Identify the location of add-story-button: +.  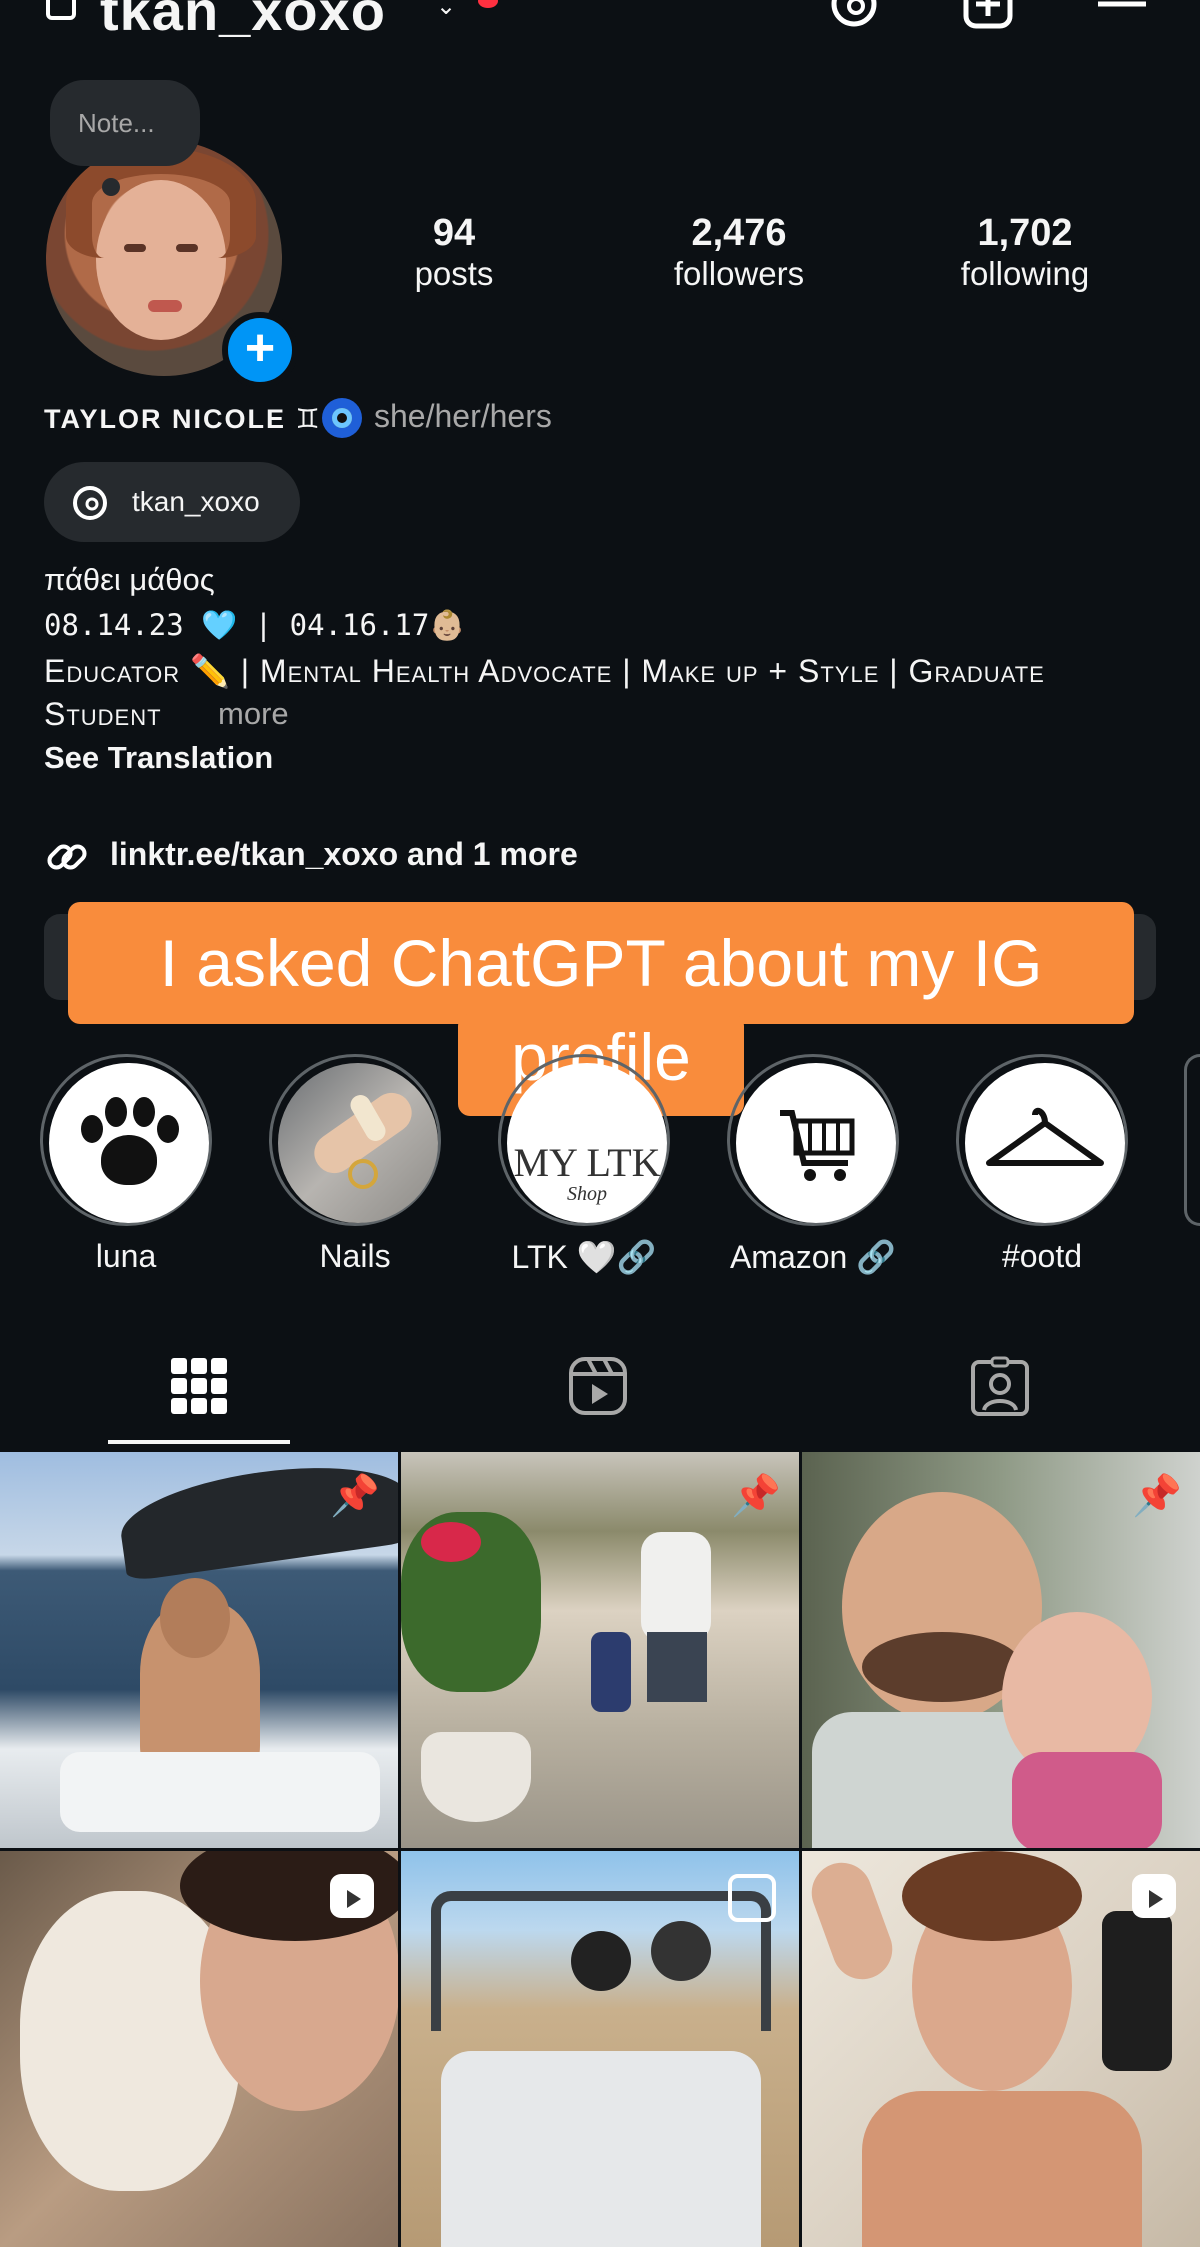
(260, 350).